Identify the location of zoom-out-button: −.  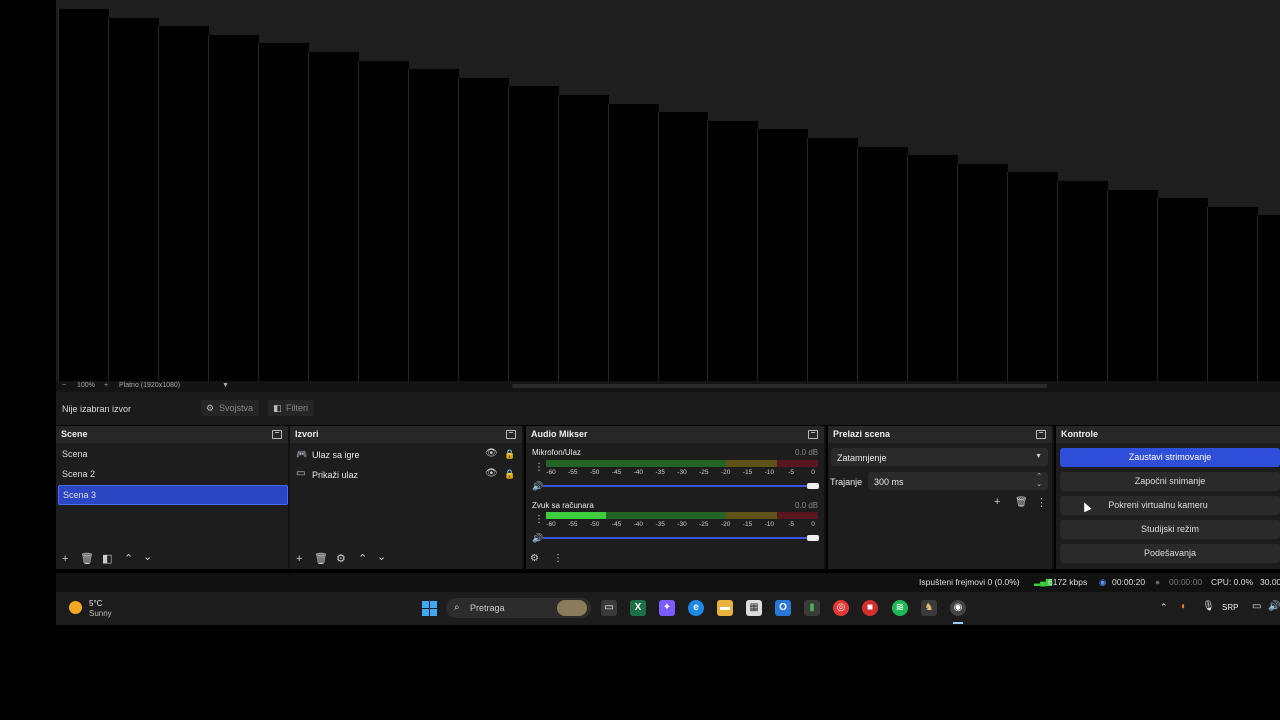
(64, 385).